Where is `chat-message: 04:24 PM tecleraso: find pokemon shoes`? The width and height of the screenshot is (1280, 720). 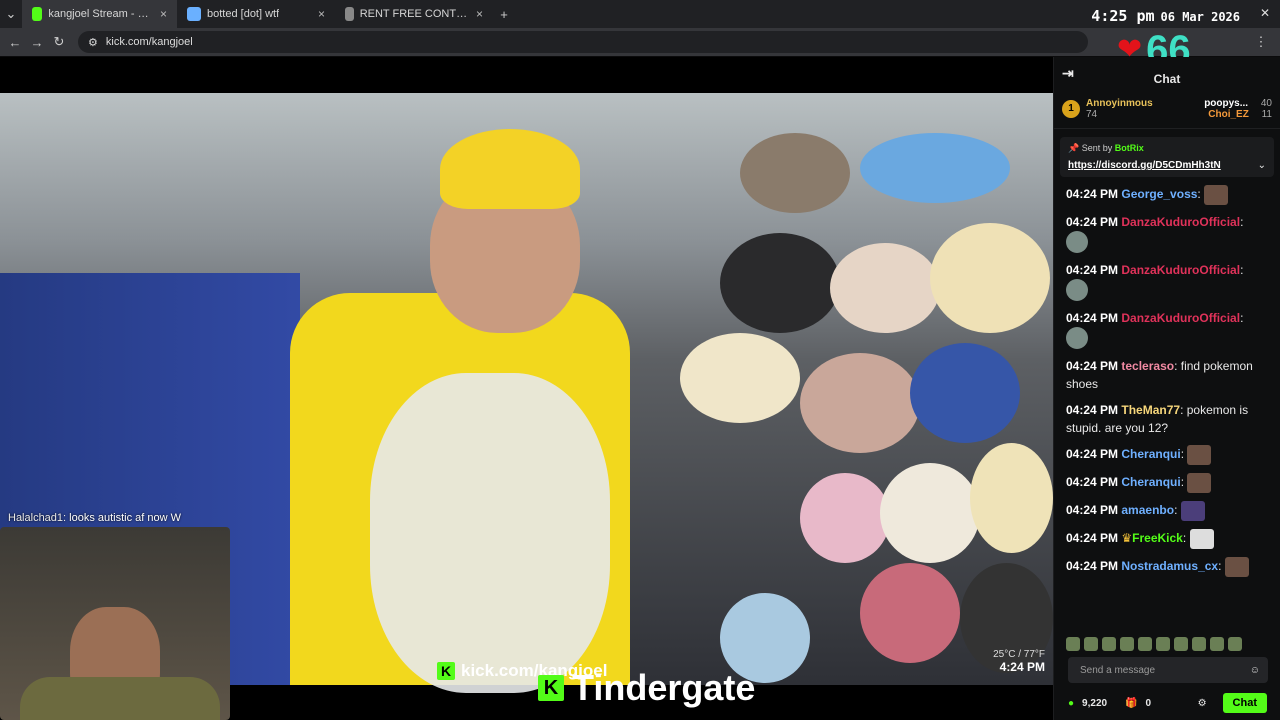 chat-message: 04:24 PM tecleraso: find pokemon shoes is located at coordinates (1159, 375).